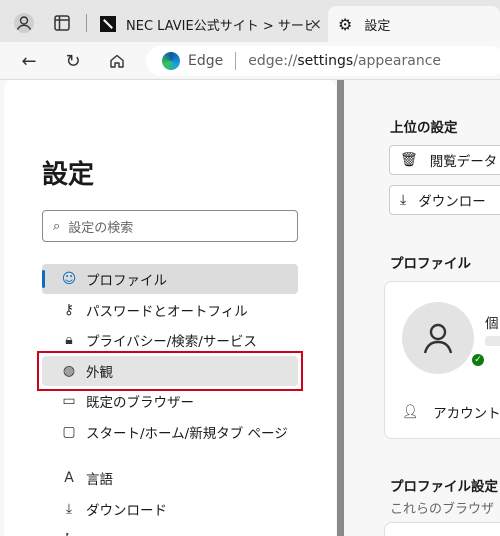 The width and height of the screenshot is (500, 536). What do you see at coordinates (478, 360) in the screenshot?
I see `sync-status-icon: ✓` at bounding box center [478, 360].